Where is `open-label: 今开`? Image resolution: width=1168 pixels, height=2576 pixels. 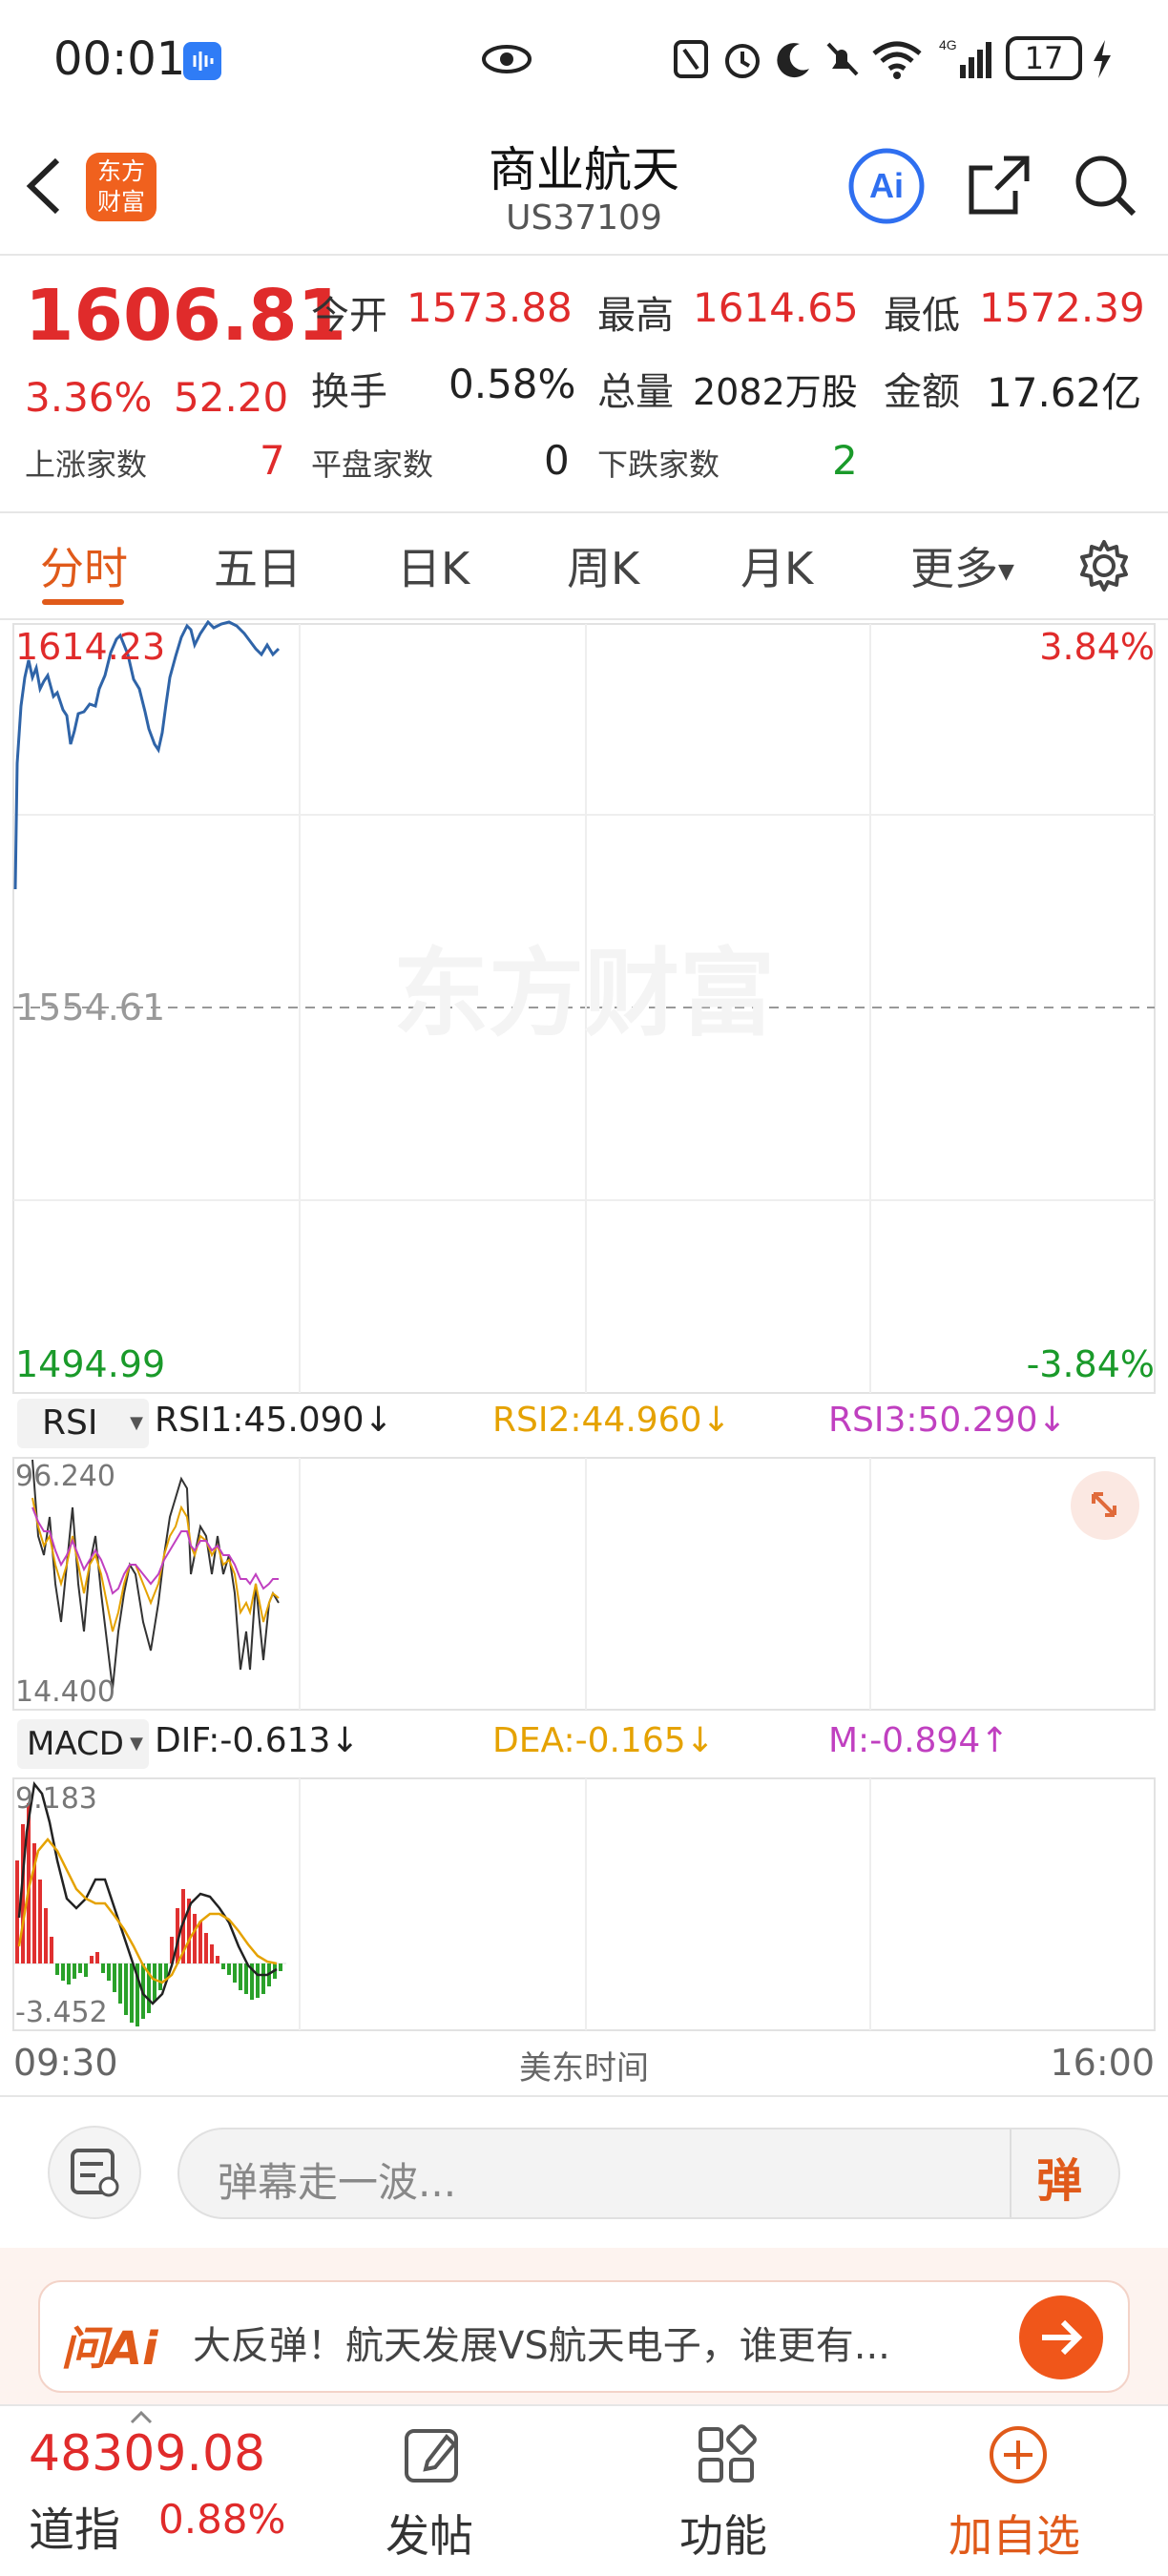 open-label: 今开 is located at coordinates (349, 316).